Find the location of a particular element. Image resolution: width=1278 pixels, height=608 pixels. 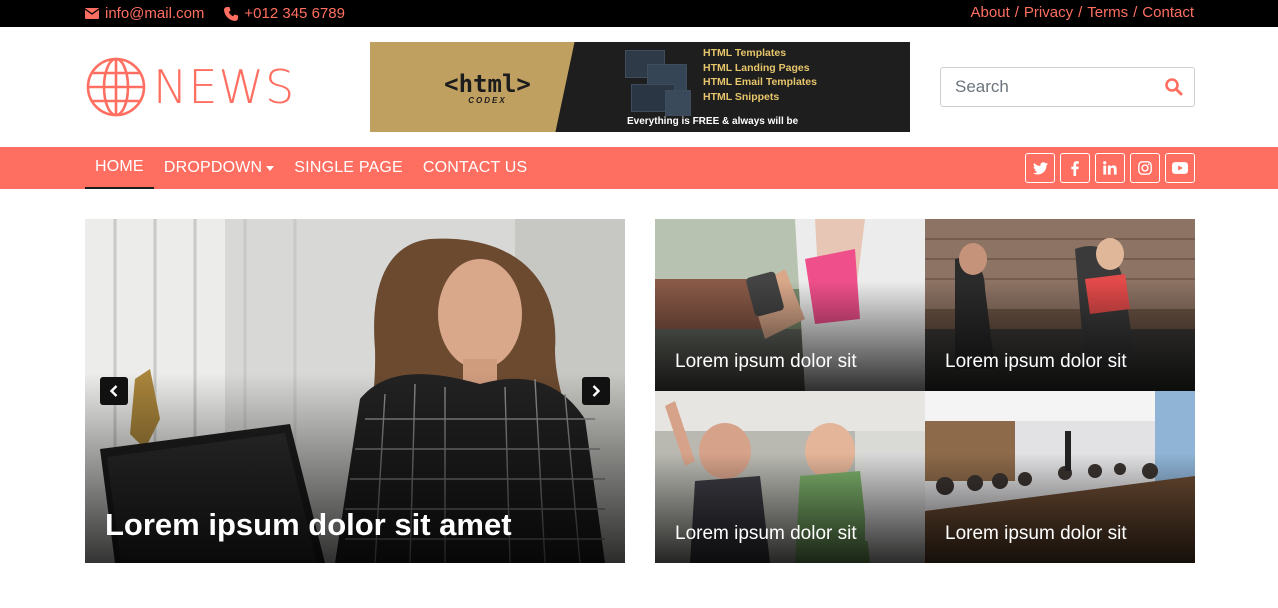

nav-item-contact-us: CONTACT US is located at coordinates (475, 168).